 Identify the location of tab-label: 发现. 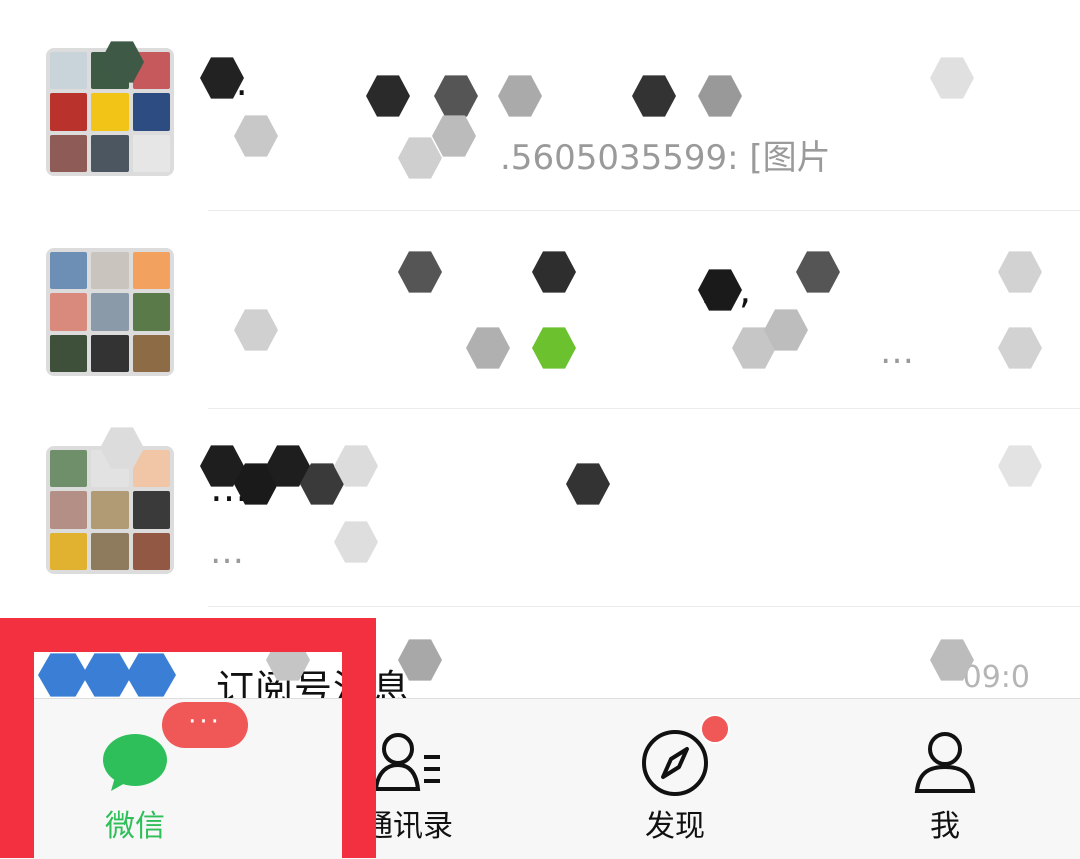
(675, 826).